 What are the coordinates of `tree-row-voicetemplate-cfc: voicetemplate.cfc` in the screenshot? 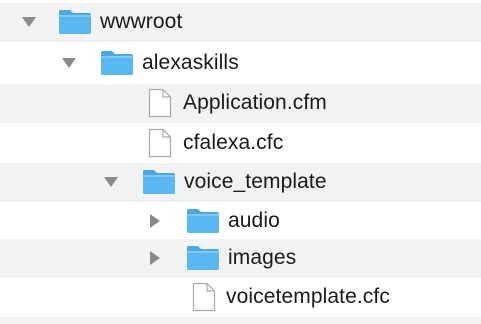 It's located at (240, 297).